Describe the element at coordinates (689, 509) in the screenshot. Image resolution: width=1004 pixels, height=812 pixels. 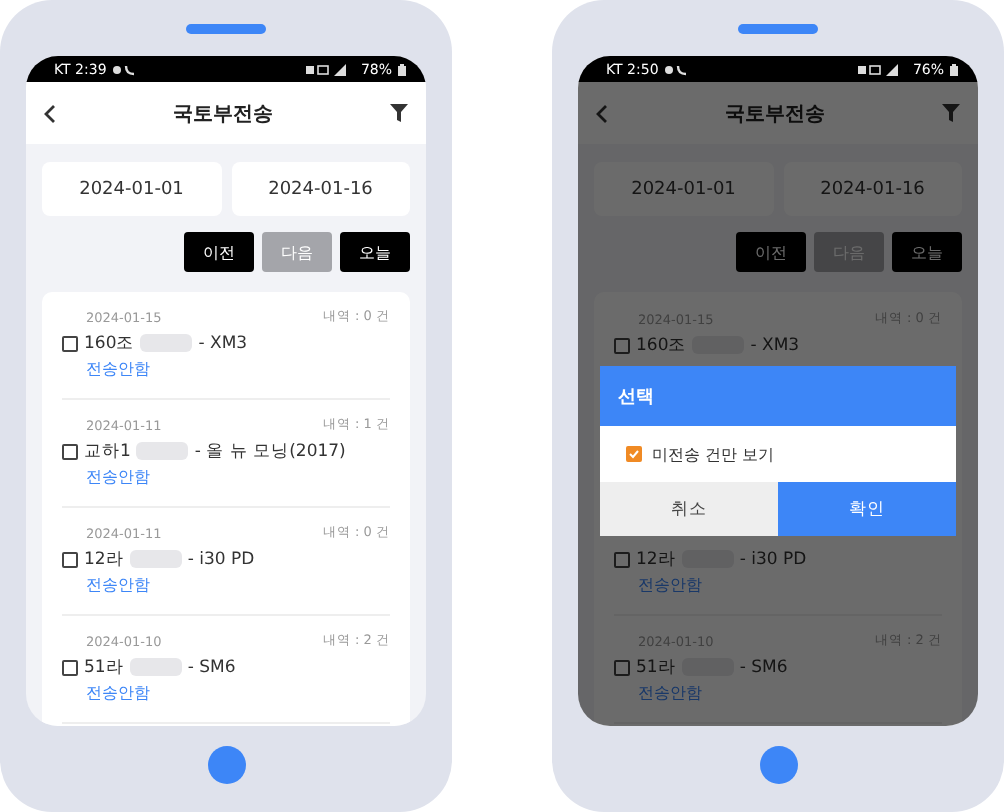
I see `dialog-button: 취소` at that location.